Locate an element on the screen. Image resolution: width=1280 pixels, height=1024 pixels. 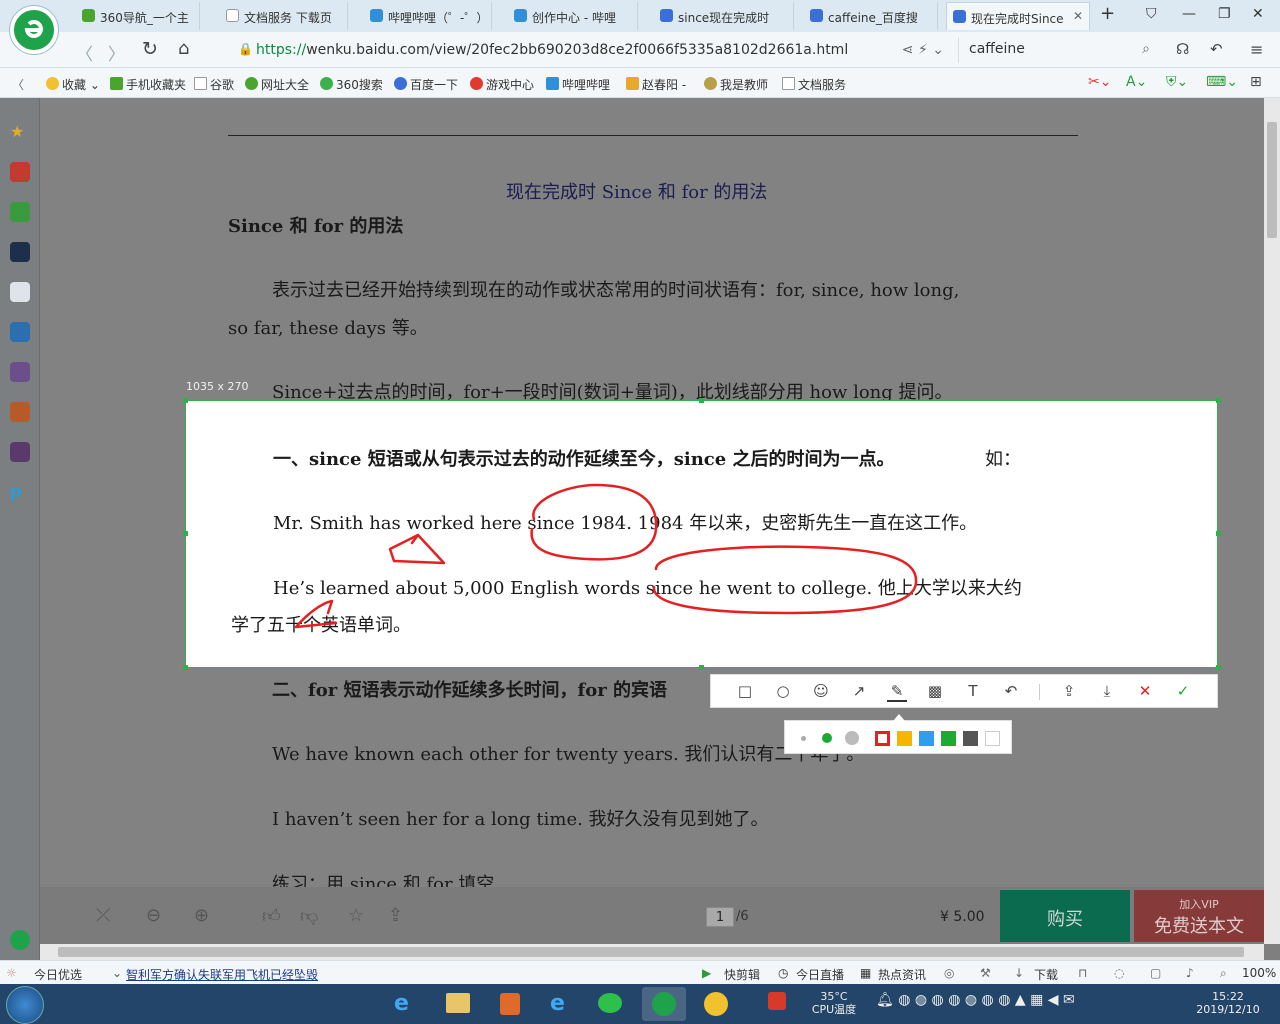
search-input: caffeine ⌕ is located at coordinates (1058, 50).